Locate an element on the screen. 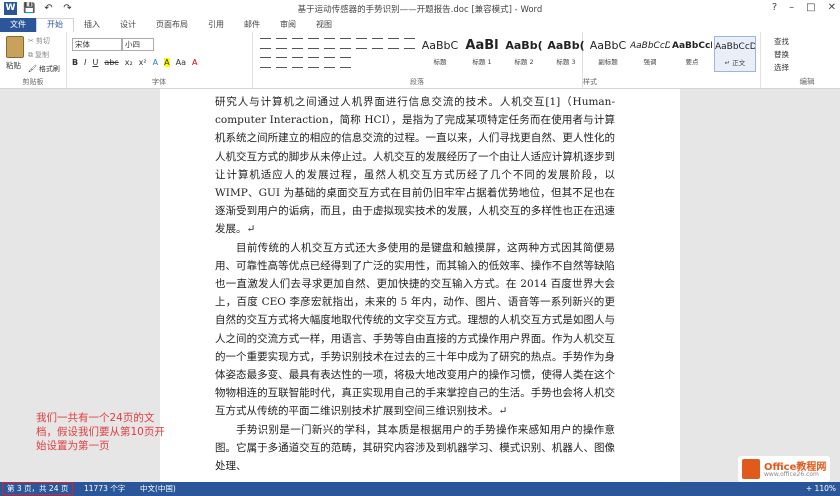 This screenshot has width=840, height=496. increase-indent-icon is located at coordinates (329, 43).